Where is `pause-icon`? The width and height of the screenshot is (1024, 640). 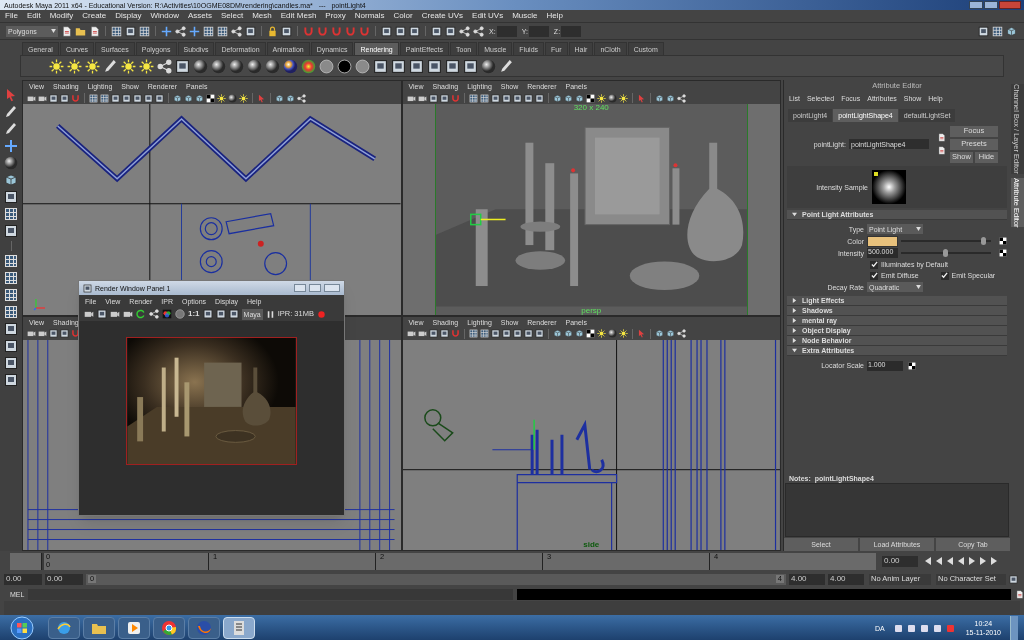
pause-icon is located at coordinates (270, 314).